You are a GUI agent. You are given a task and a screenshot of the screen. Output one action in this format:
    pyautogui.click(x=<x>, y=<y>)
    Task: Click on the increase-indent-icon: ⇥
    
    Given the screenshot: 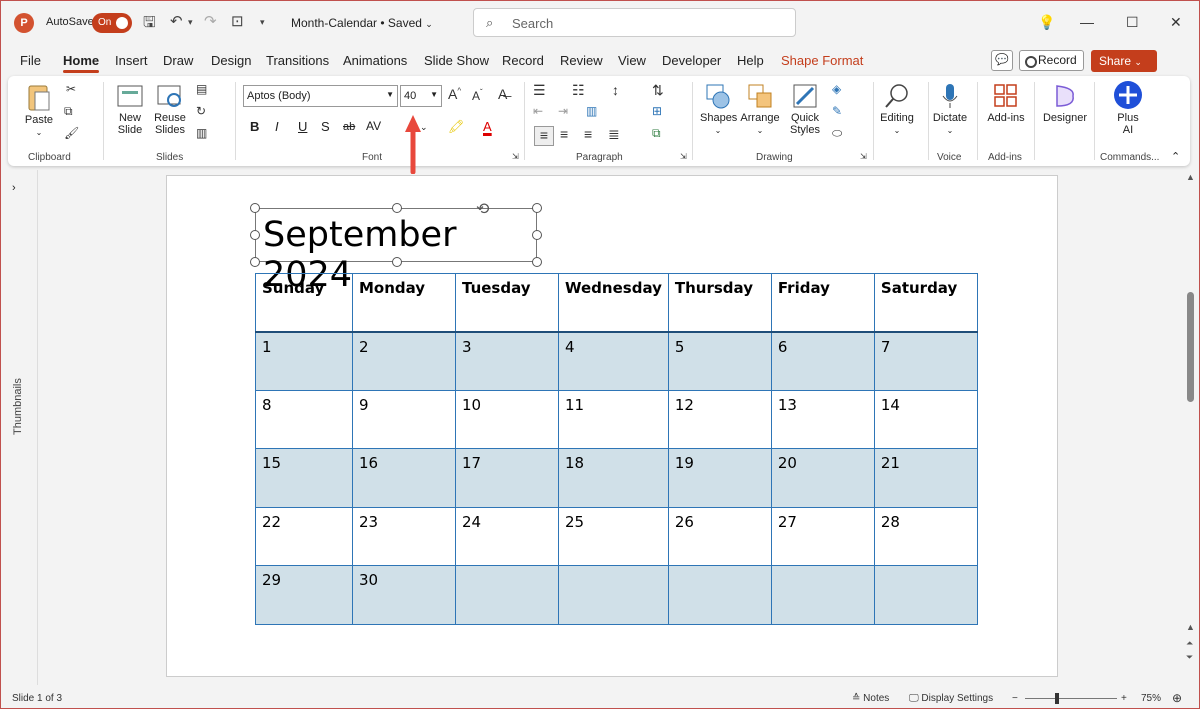 What is the action you would take?
    pyautogui.click(x=563, y=111)
    